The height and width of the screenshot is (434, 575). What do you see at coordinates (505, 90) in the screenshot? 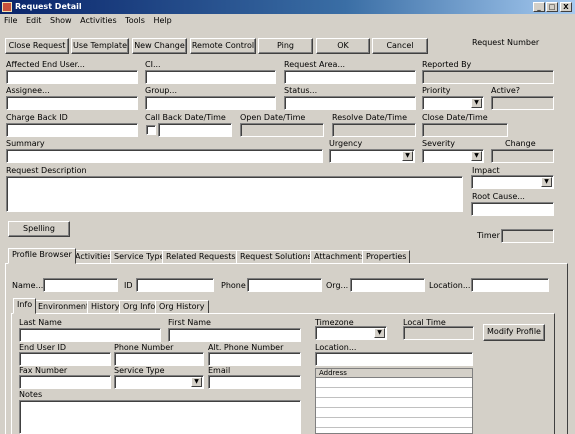
I see `active-label: Active?` at bounding box center [505, 90].